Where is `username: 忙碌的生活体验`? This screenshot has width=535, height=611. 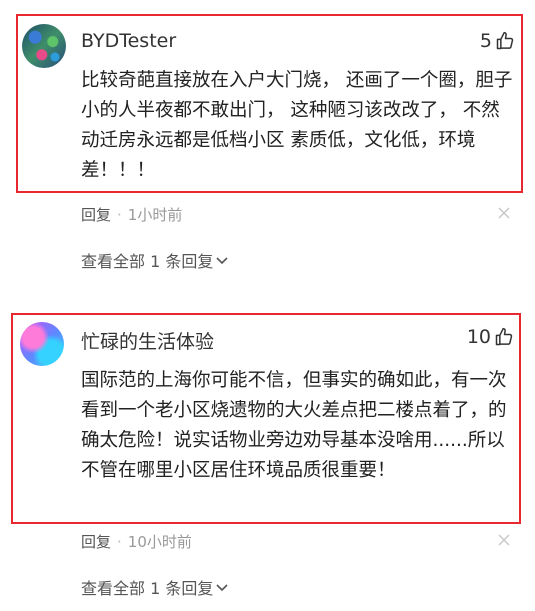
username: 忙碌的生活体验 is located at coordinates (147, 340).